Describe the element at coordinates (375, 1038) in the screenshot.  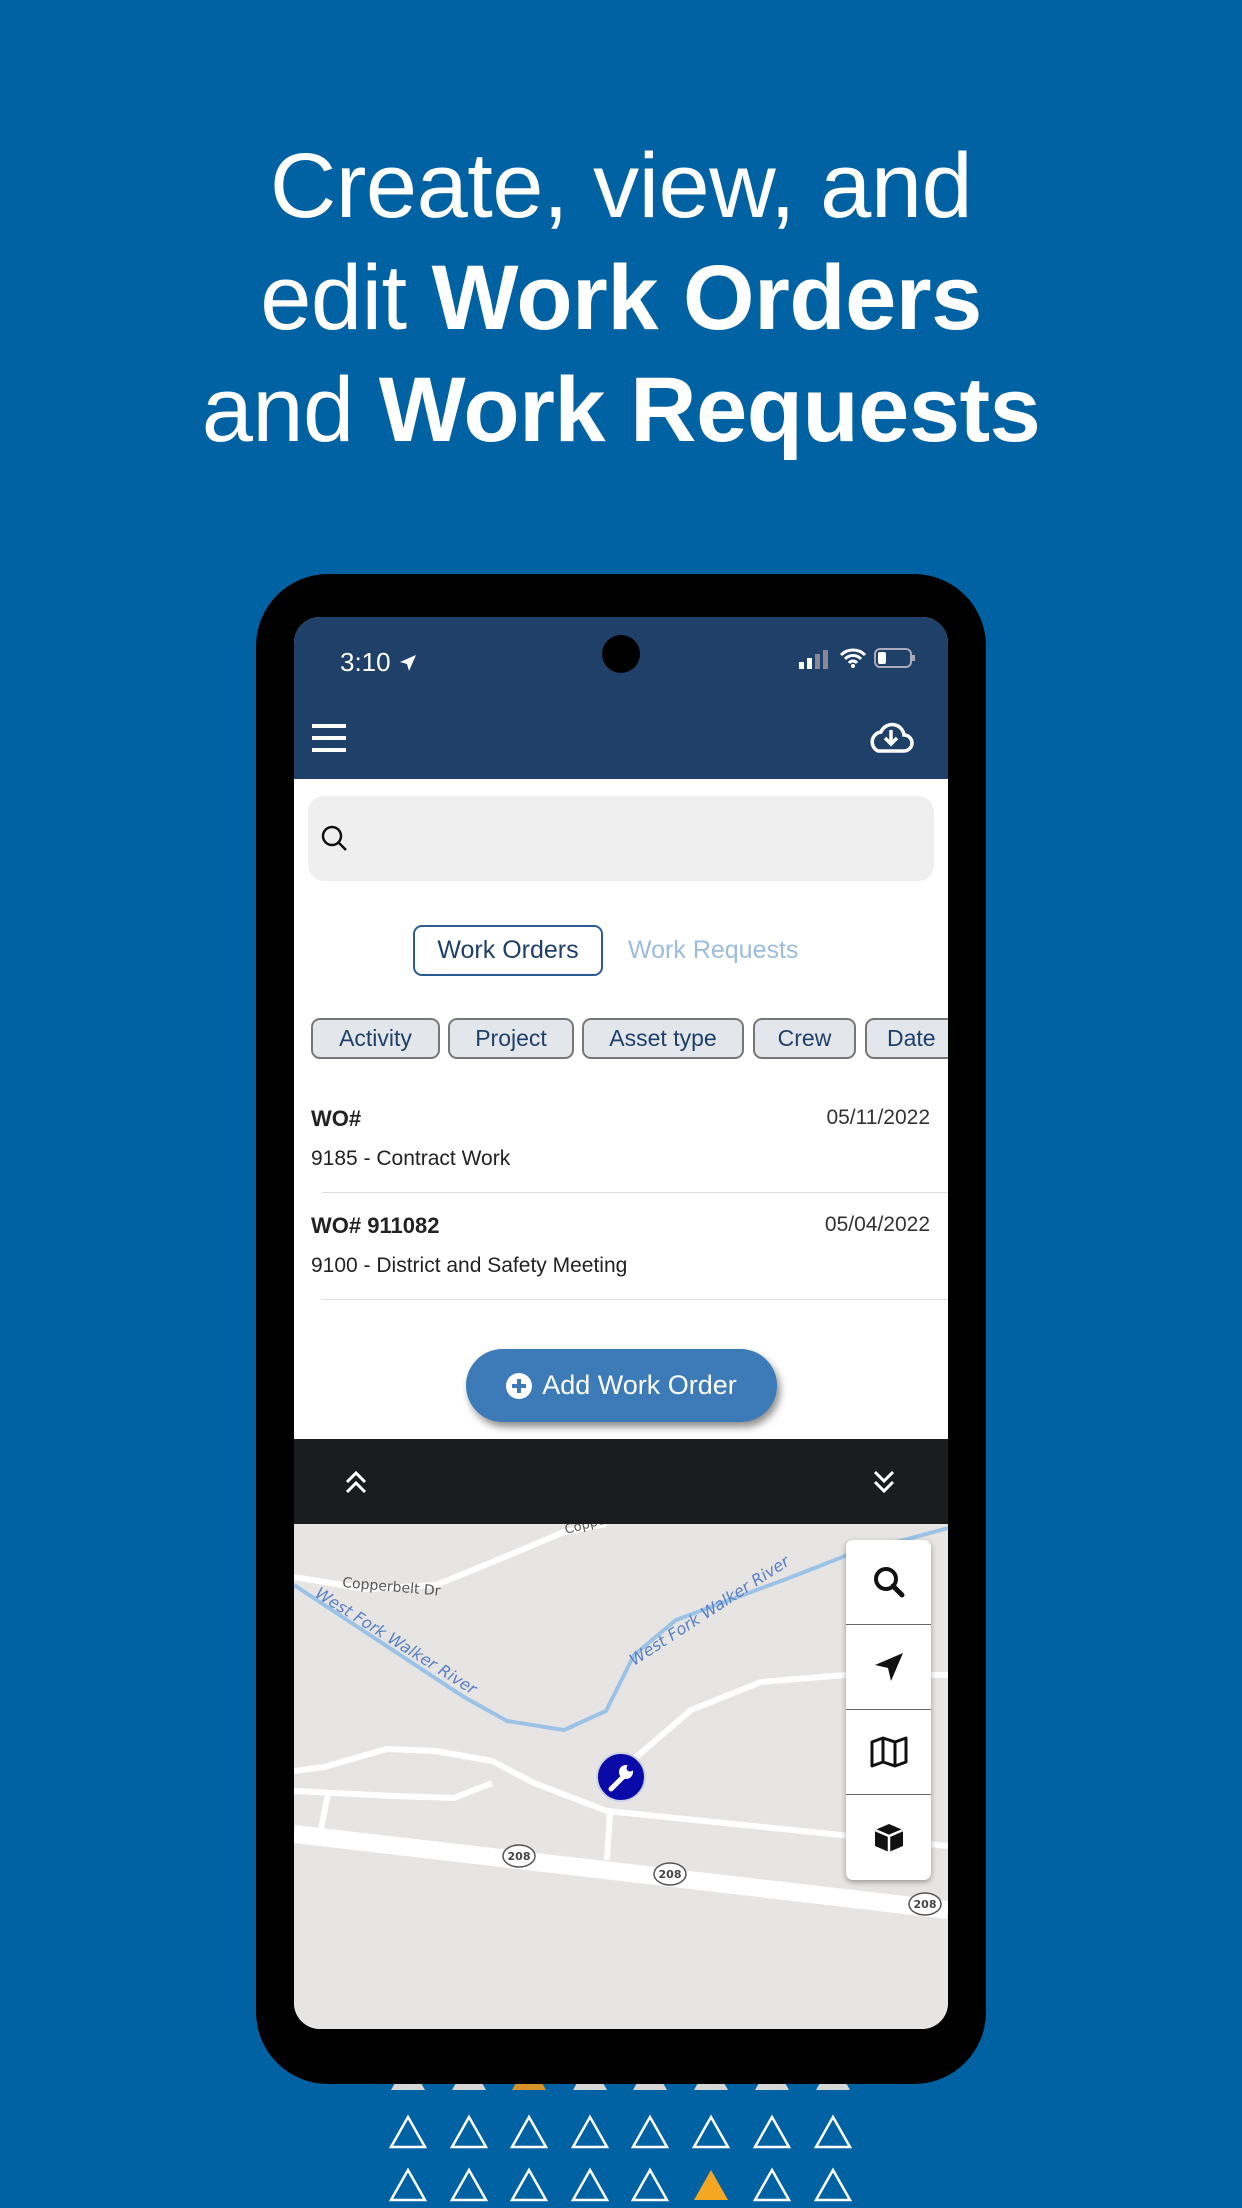
I see `filter-activity: Activity` at that location.